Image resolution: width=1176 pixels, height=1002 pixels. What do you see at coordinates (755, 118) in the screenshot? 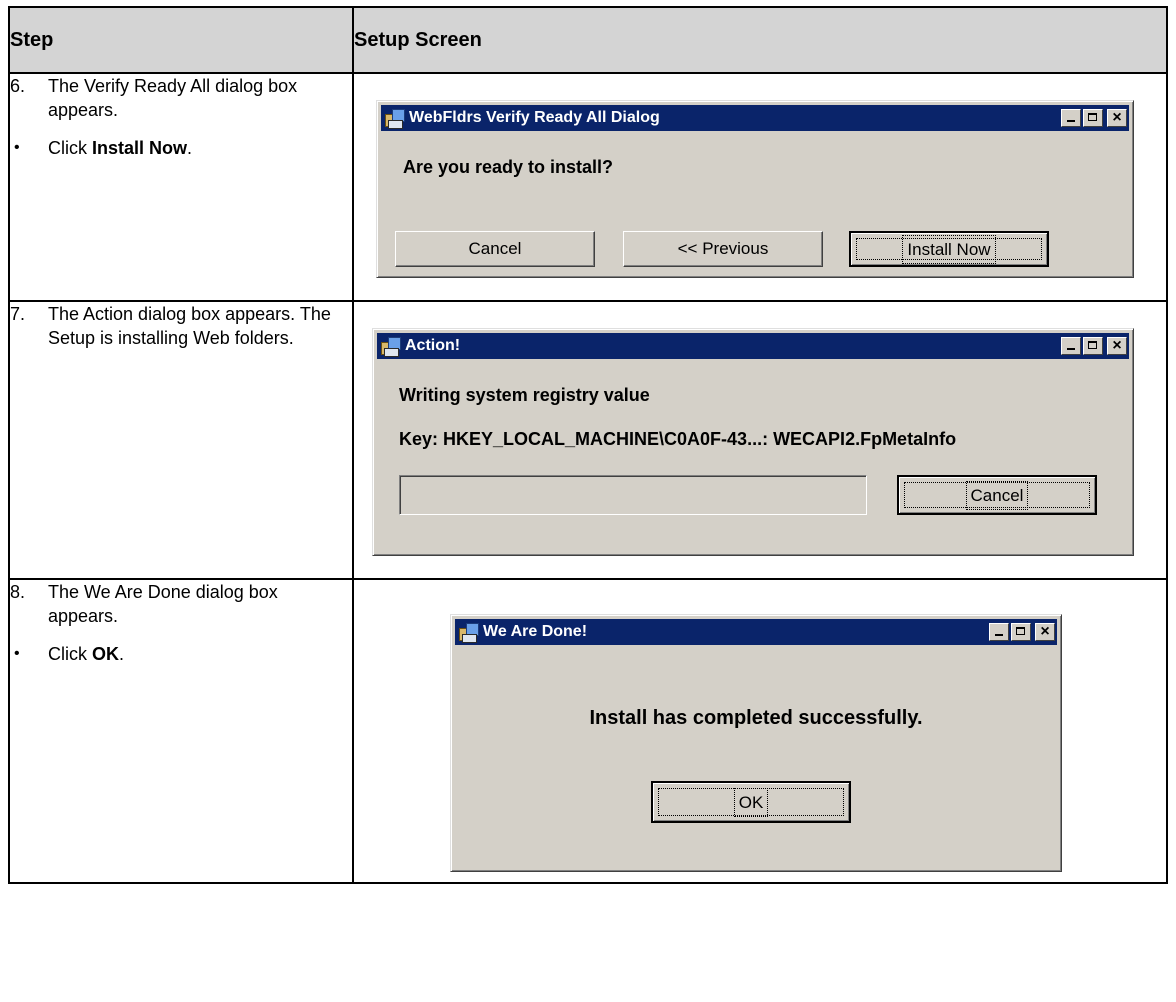
I see `dialog-titlebar: WebFldrs Verify Ready All Dialog ×` at bounding box center [755, 118].